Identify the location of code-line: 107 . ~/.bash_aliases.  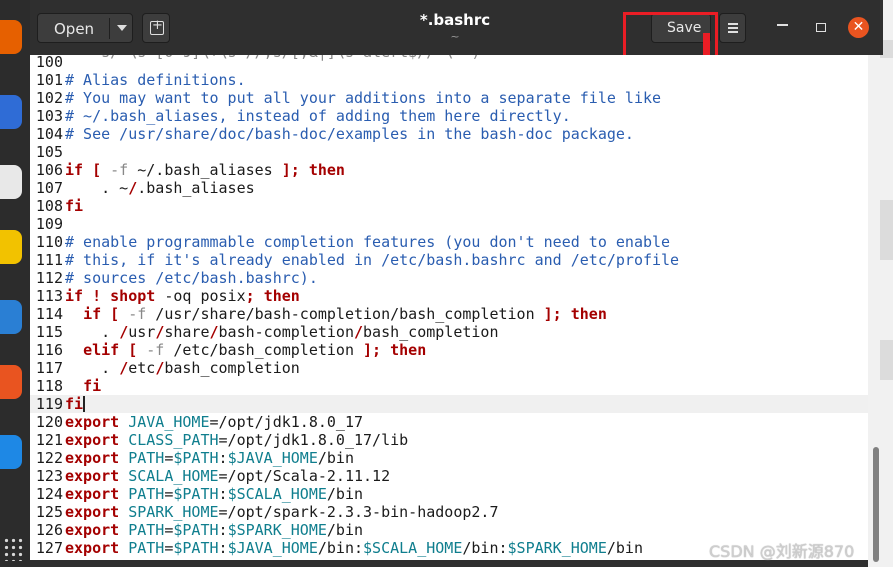
(449, 188).